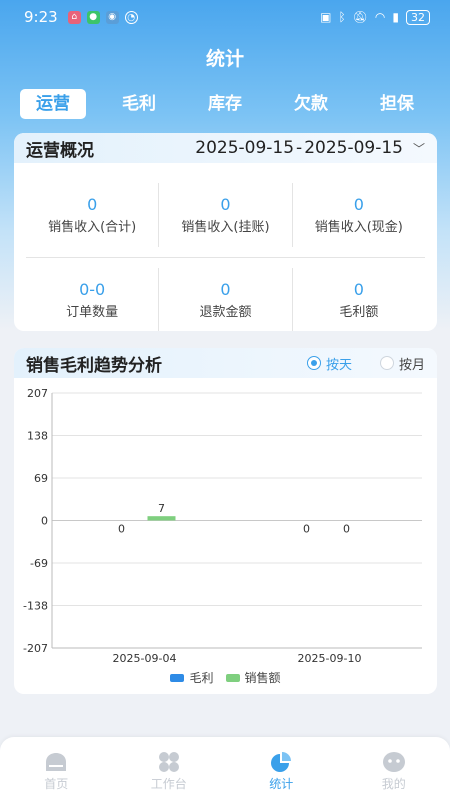 The width and height of the screenshot is (450, 800). I want to click on tab-inventory: 库存, so click(225, 104).